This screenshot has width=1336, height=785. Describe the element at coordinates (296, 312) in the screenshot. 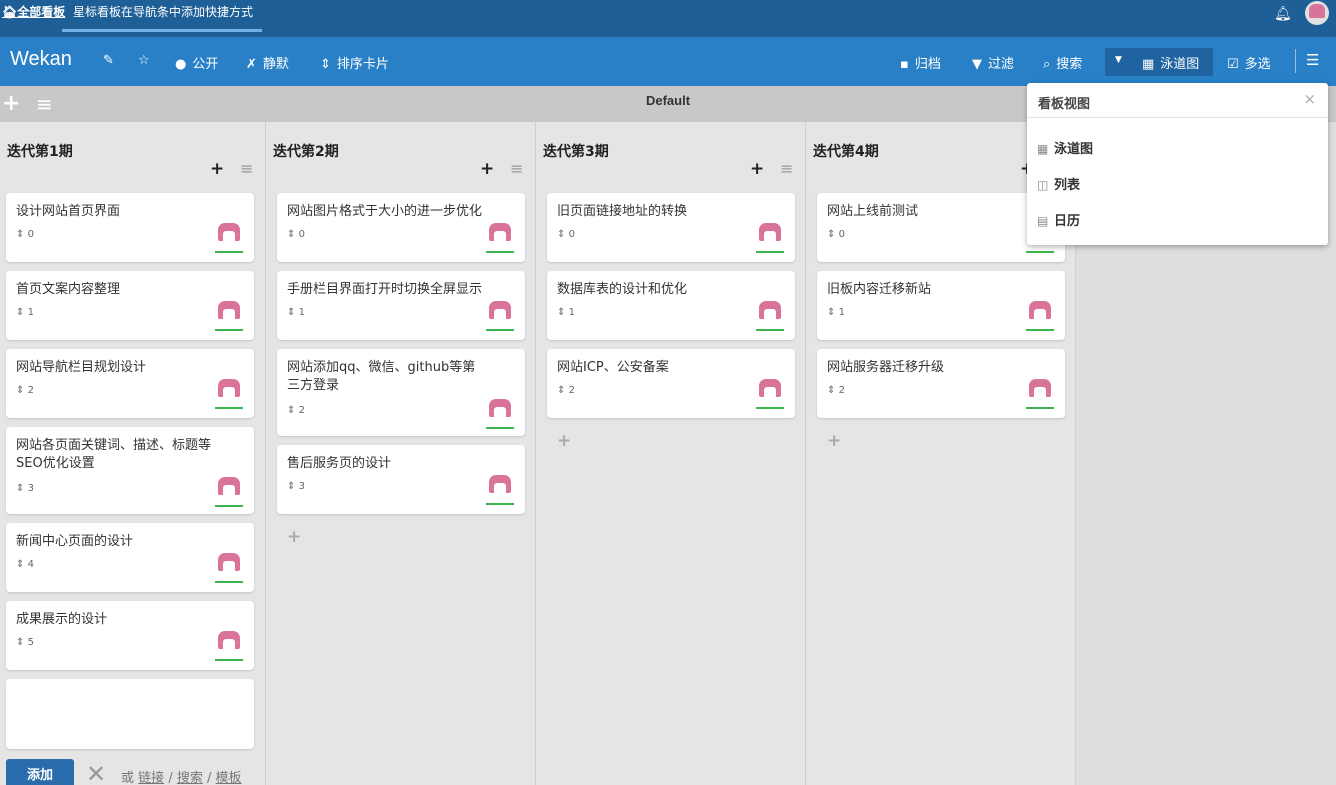

I see `card-sort-index: ⇕ 1` at that location.